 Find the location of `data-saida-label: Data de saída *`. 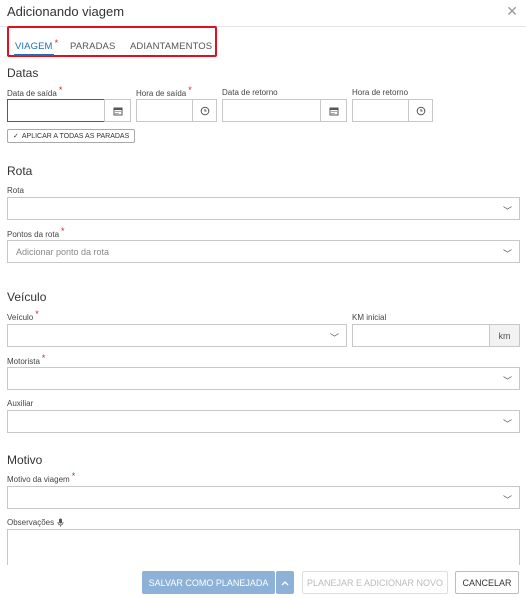

data-saida-label: Data de saída * is located at coordinates (35, 91).